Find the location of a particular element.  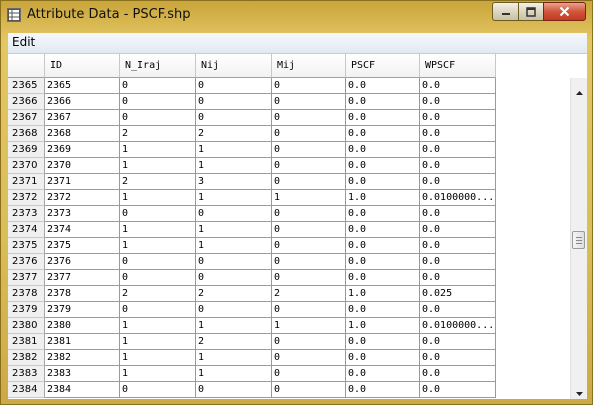

cell-id: 2384 is located at coordinates (82, 390).